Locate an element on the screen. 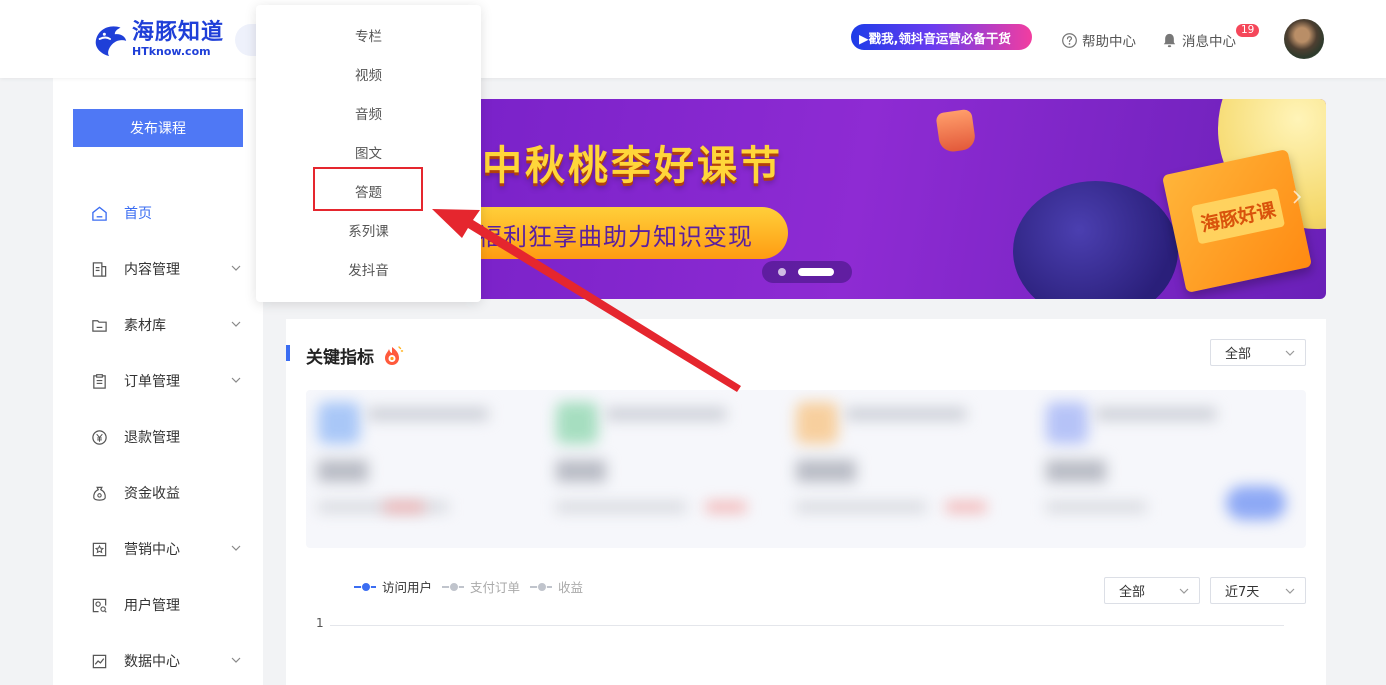 Image resolution: width=1386 pixels, height=685 pixels. highlight-box is located at coordinates (368, 189).